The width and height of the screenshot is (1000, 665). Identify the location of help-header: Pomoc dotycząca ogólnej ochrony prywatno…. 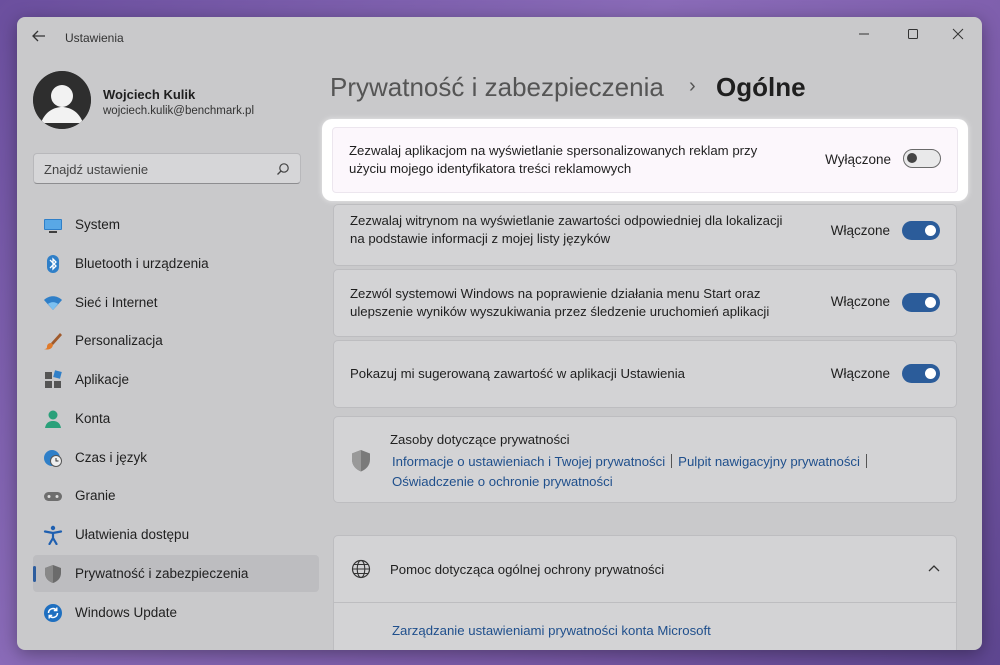
(645, 569).